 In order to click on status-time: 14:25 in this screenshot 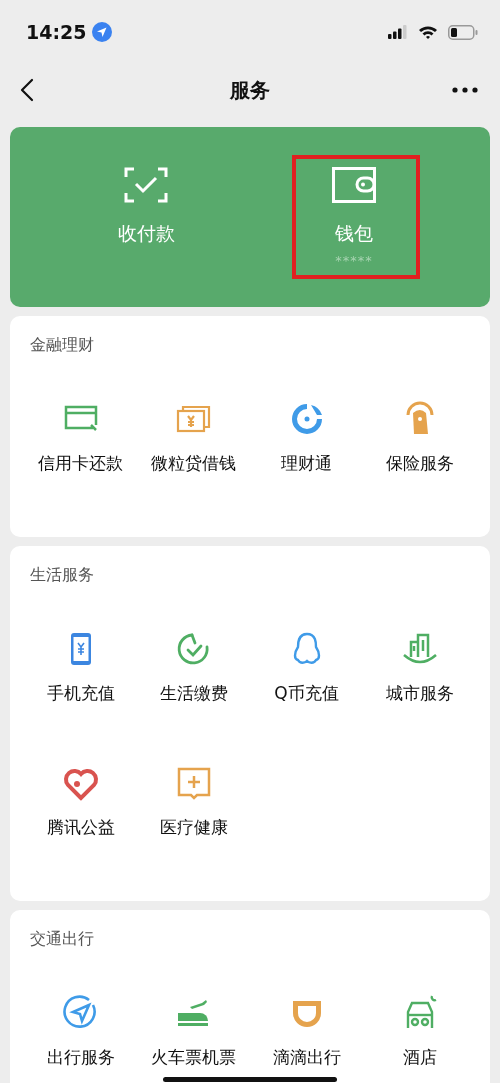, I will do `click(56, 32)`.